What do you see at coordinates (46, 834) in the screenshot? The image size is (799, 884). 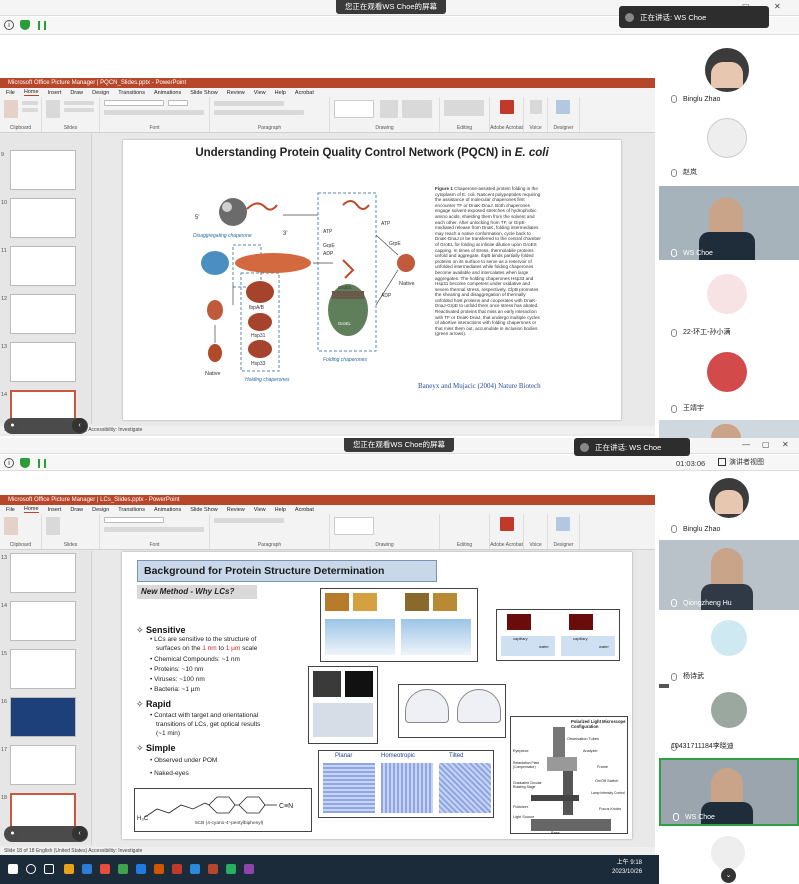 I see `floating-control-bottom: ● ‹` at bounding box center [46, 834].